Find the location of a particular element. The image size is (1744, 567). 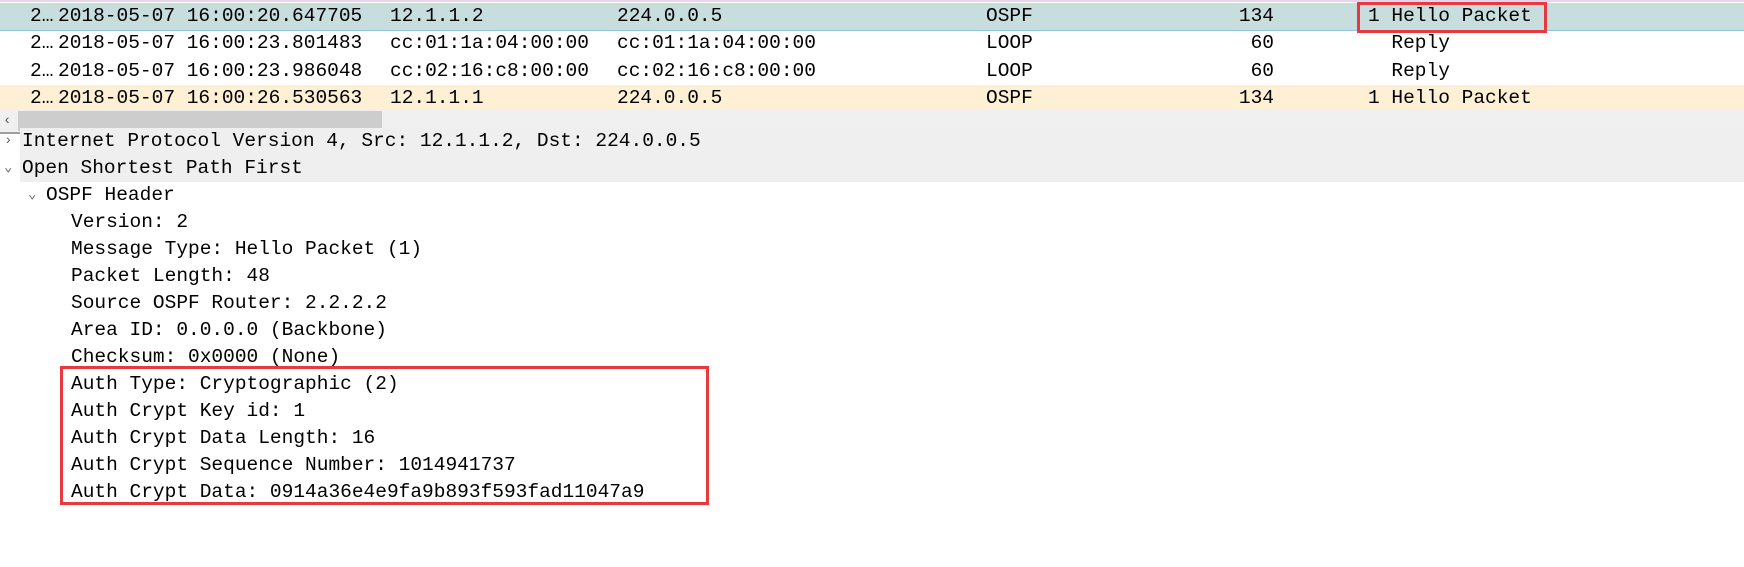

detail-text: Message Type: Hello Packet (1) is located at coordinates (247, 249).